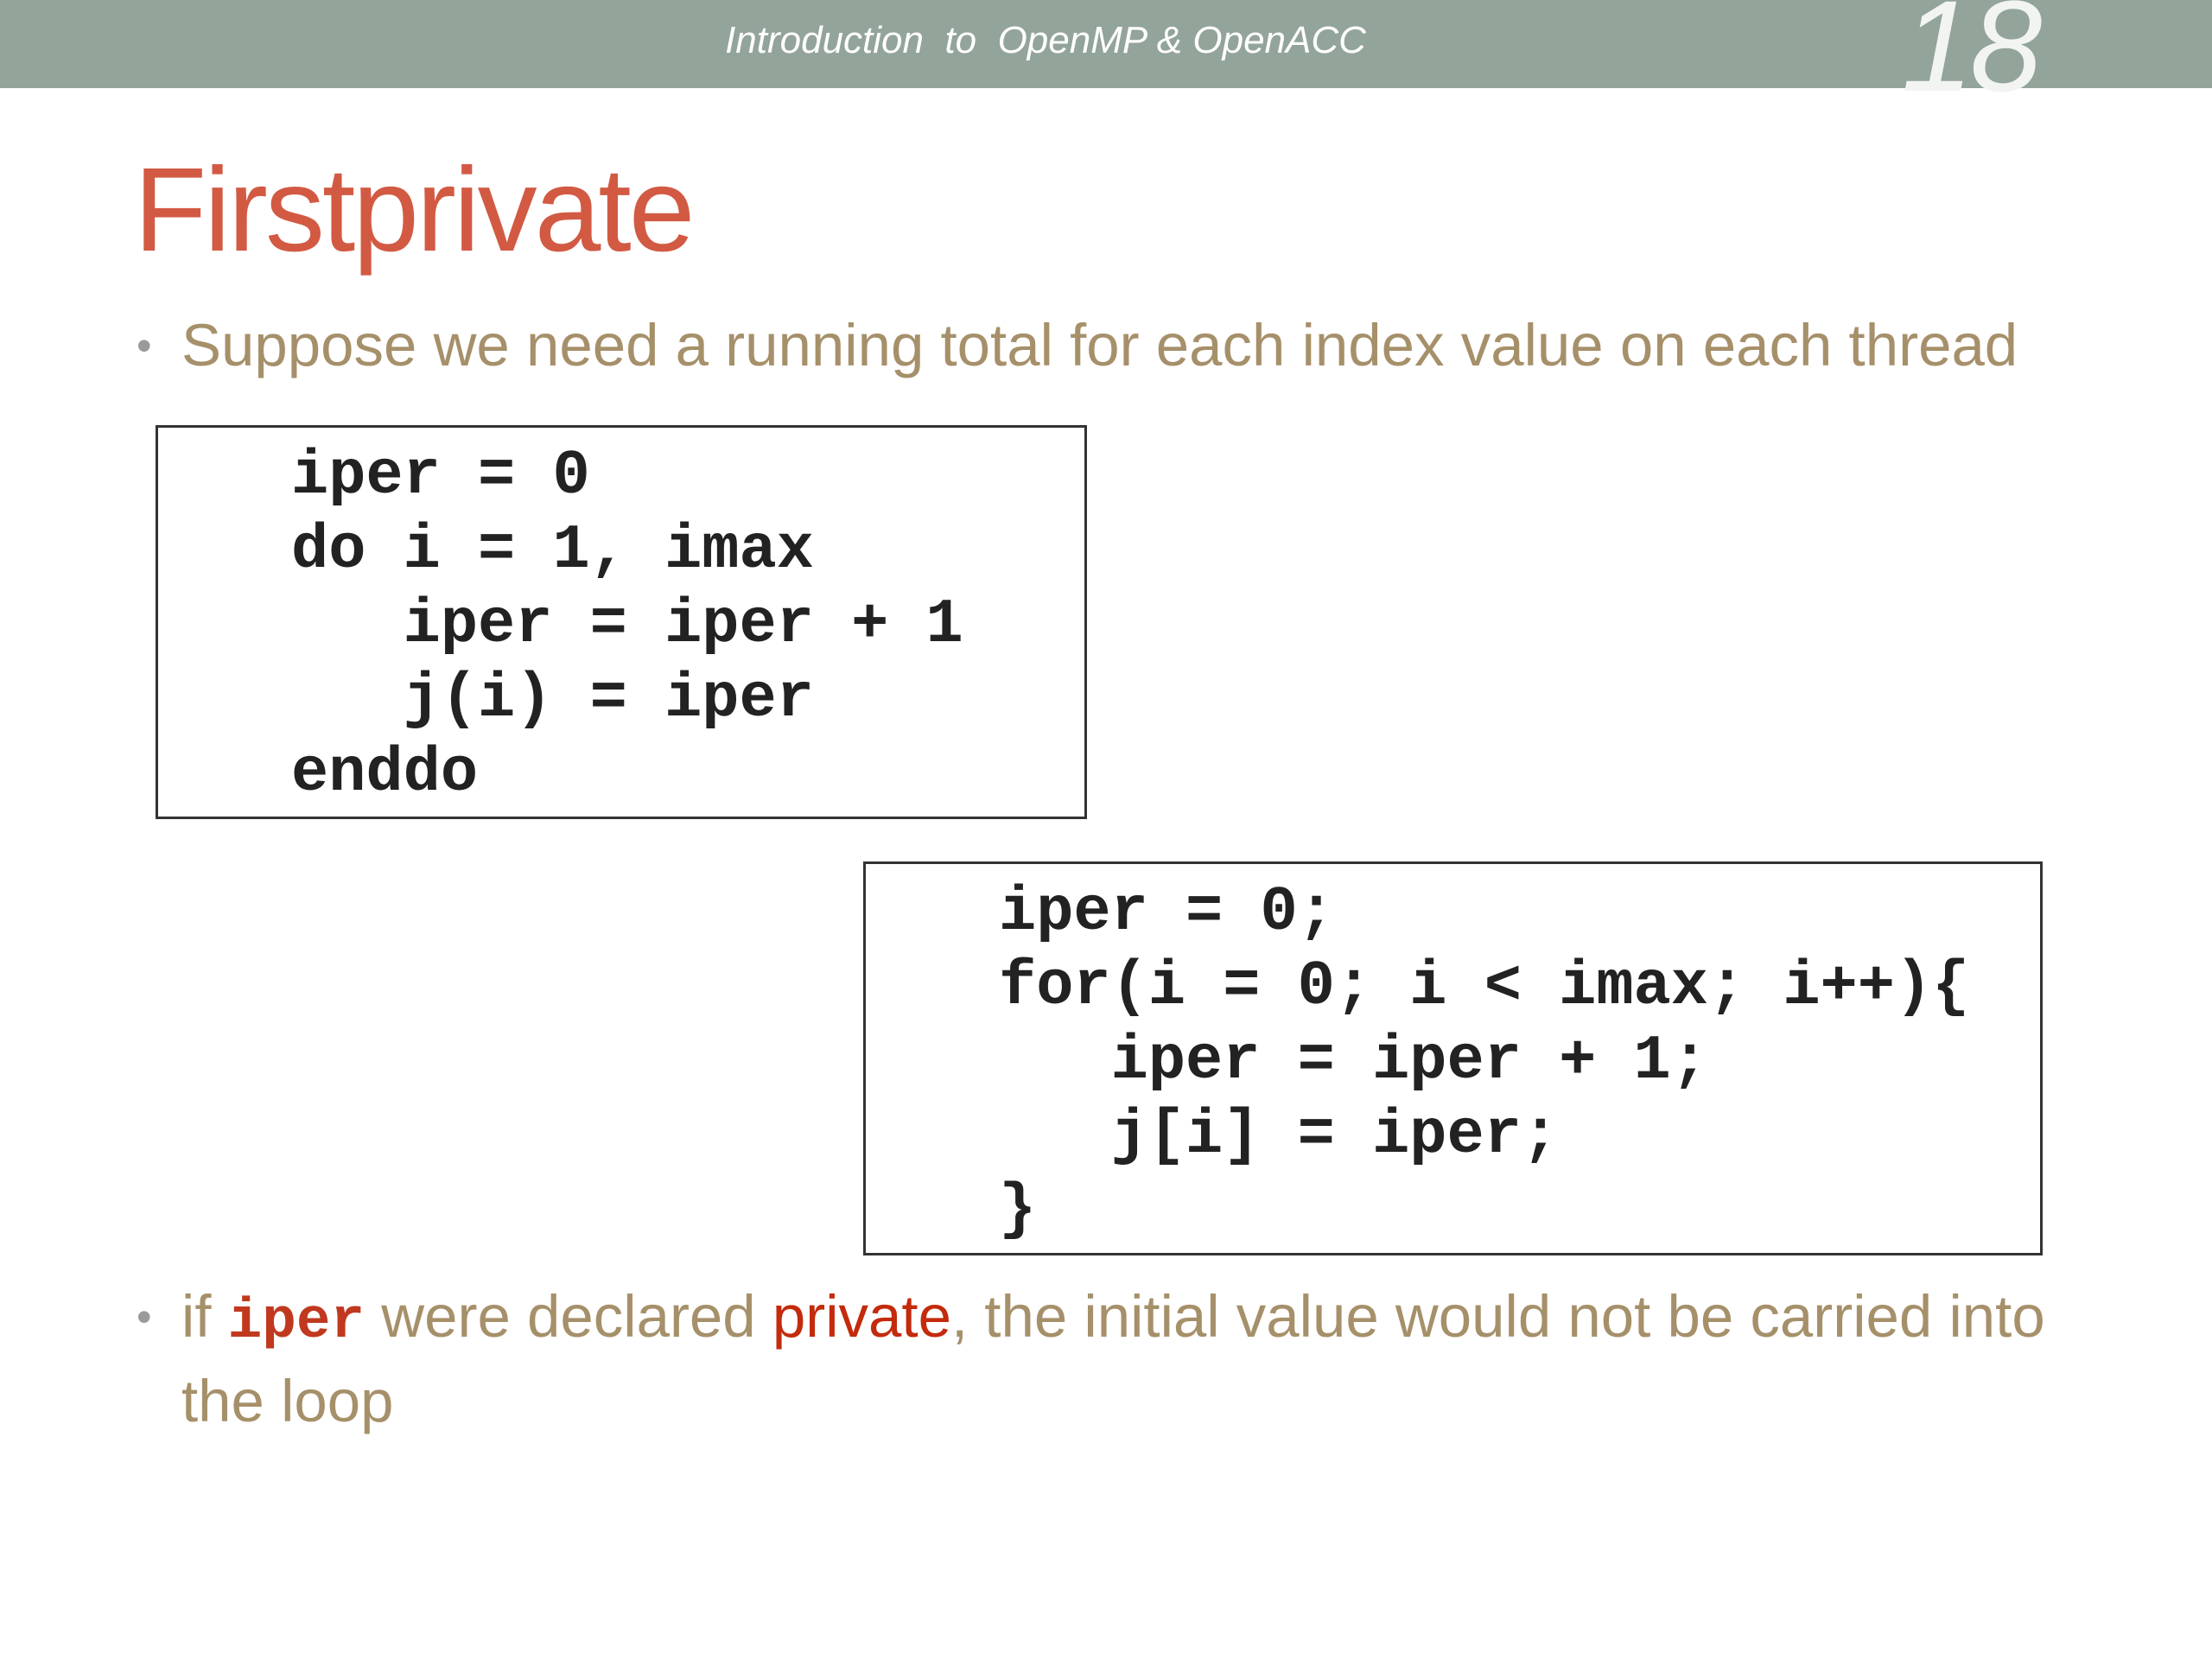 The height and width of the screenshot is (1659, 2212). I want to click on code-line: j(i) = iper, so click(552, 699).